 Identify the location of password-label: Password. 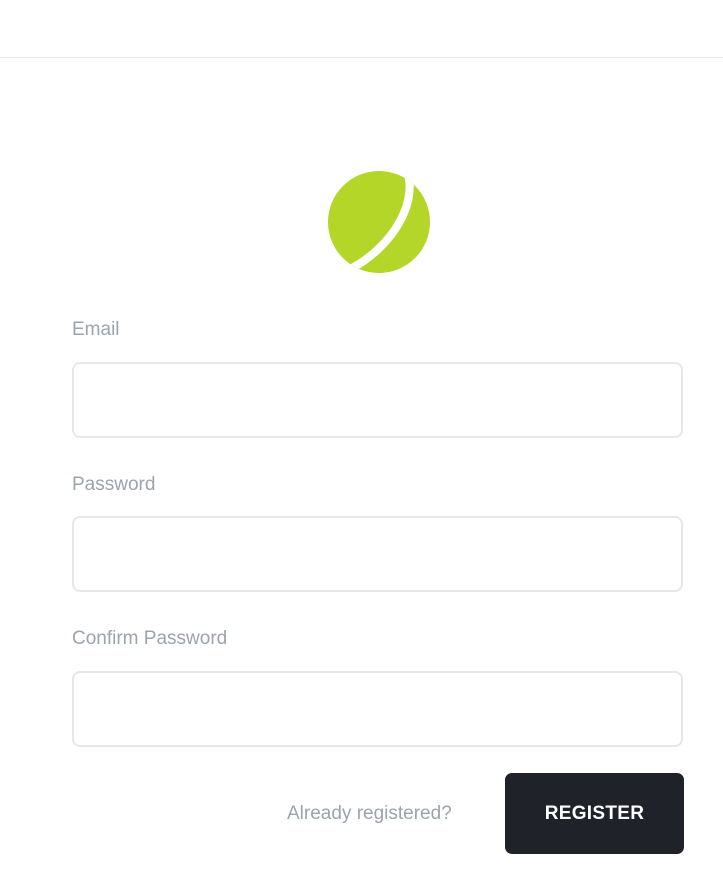
(114, 484).